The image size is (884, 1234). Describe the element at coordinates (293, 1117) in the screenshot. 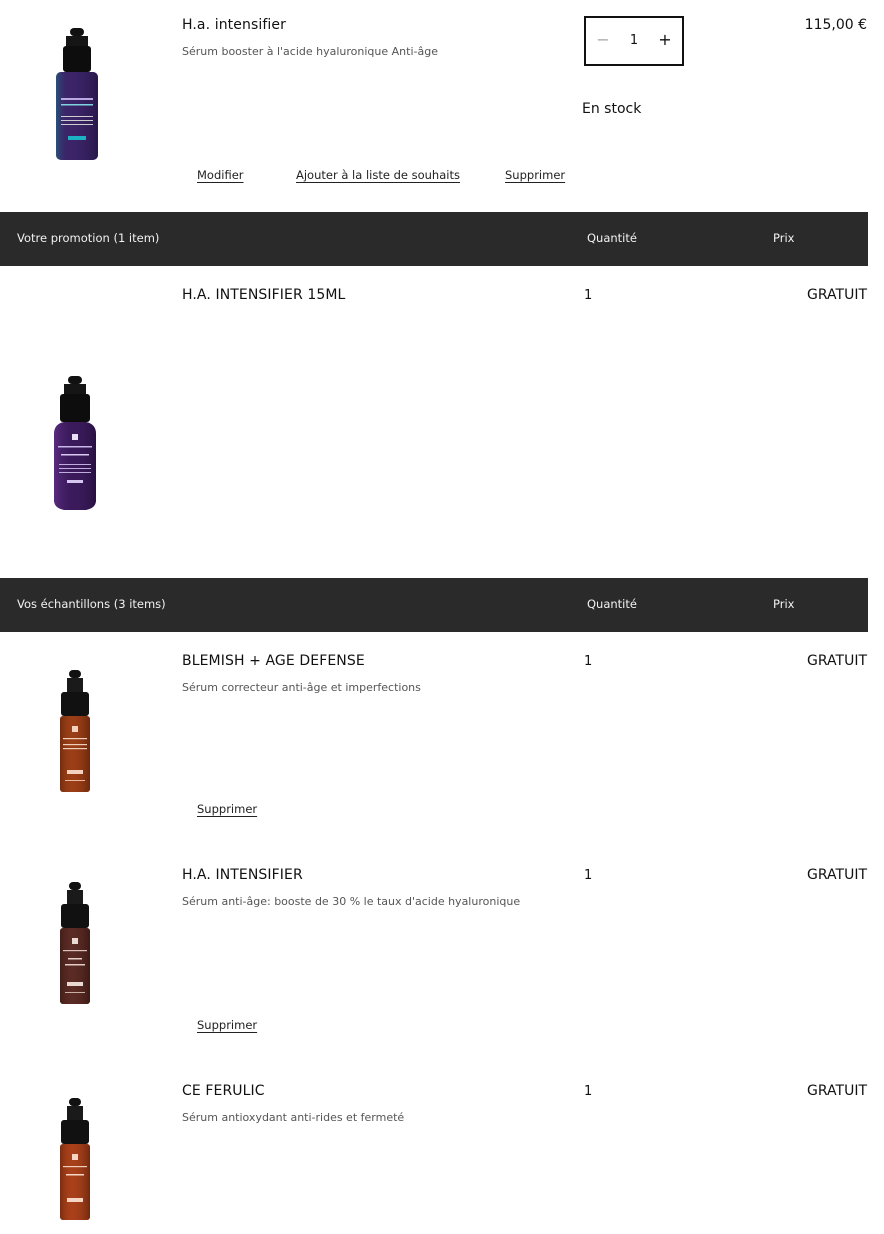

I see `sample-description: Sérum antioxydant anti-rides et fermeté` at that location.